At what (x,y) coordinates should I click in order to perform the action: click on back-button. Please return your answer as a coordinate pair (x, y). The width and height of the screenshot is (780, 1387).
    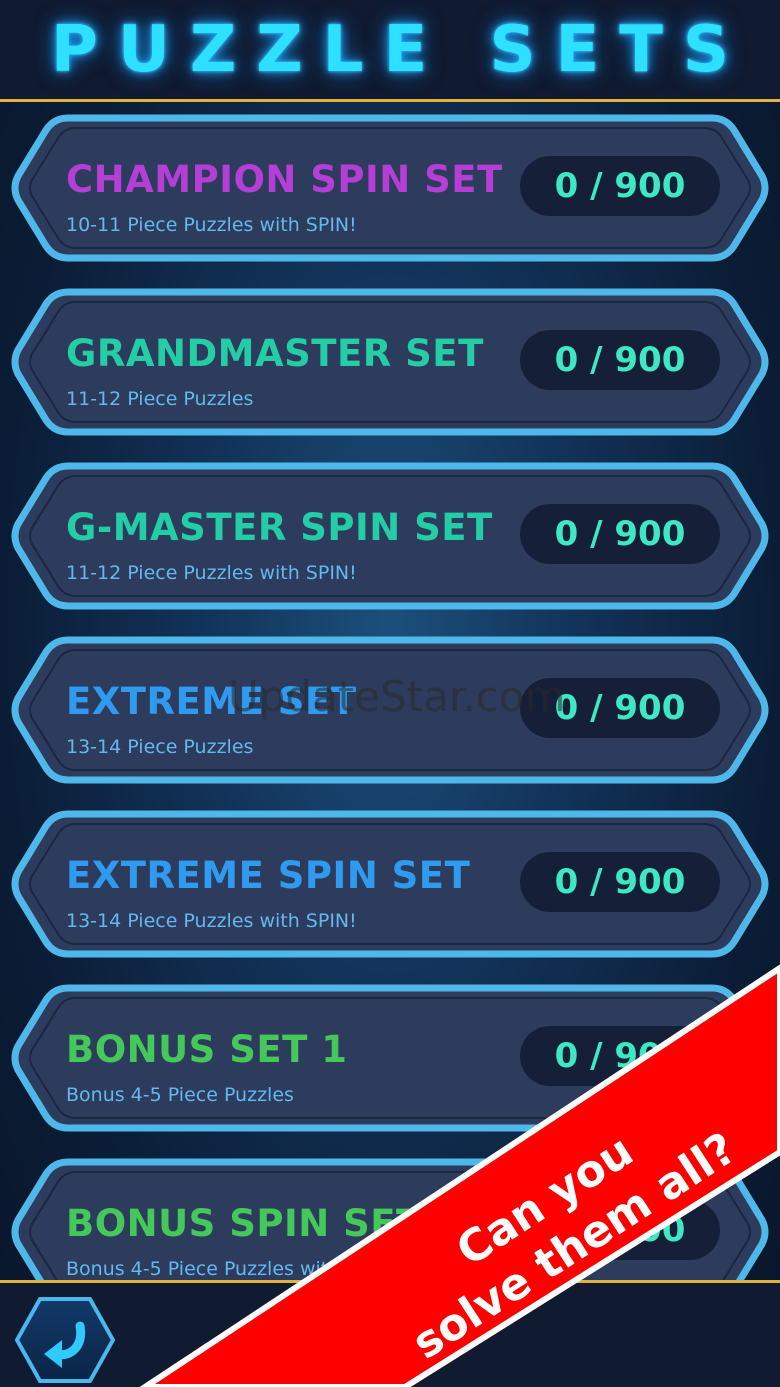
    Looking at the image, I should click on (65, 1340).